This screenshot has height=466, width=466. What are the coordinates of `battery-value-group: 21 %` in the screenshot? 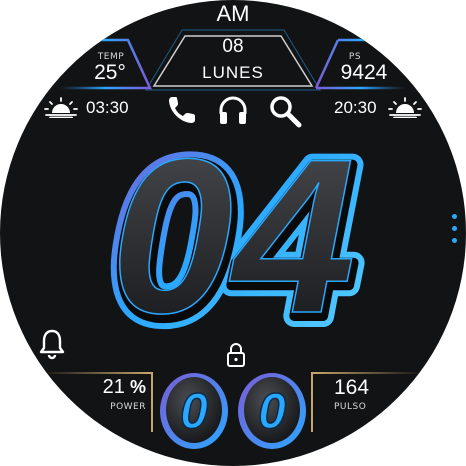 It's located at (111, 387).